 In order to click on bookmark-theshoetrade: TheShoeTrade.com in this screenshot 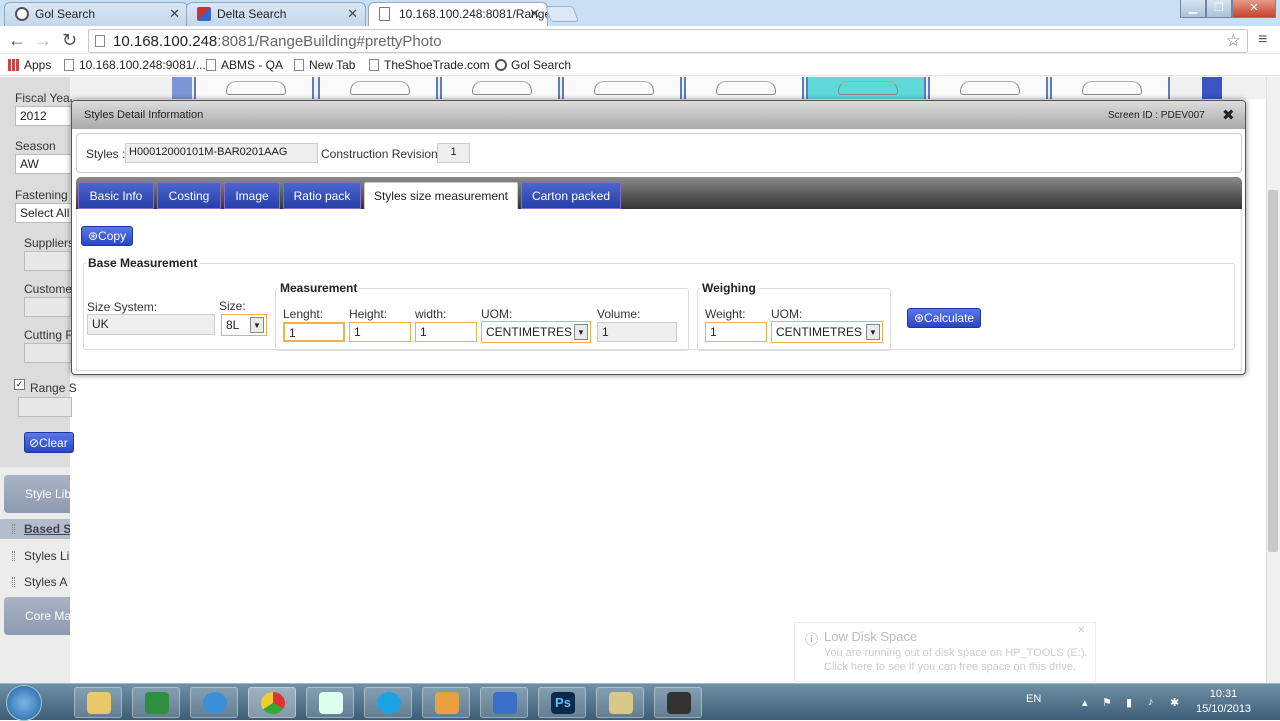, I will do `click(429, 65)`.